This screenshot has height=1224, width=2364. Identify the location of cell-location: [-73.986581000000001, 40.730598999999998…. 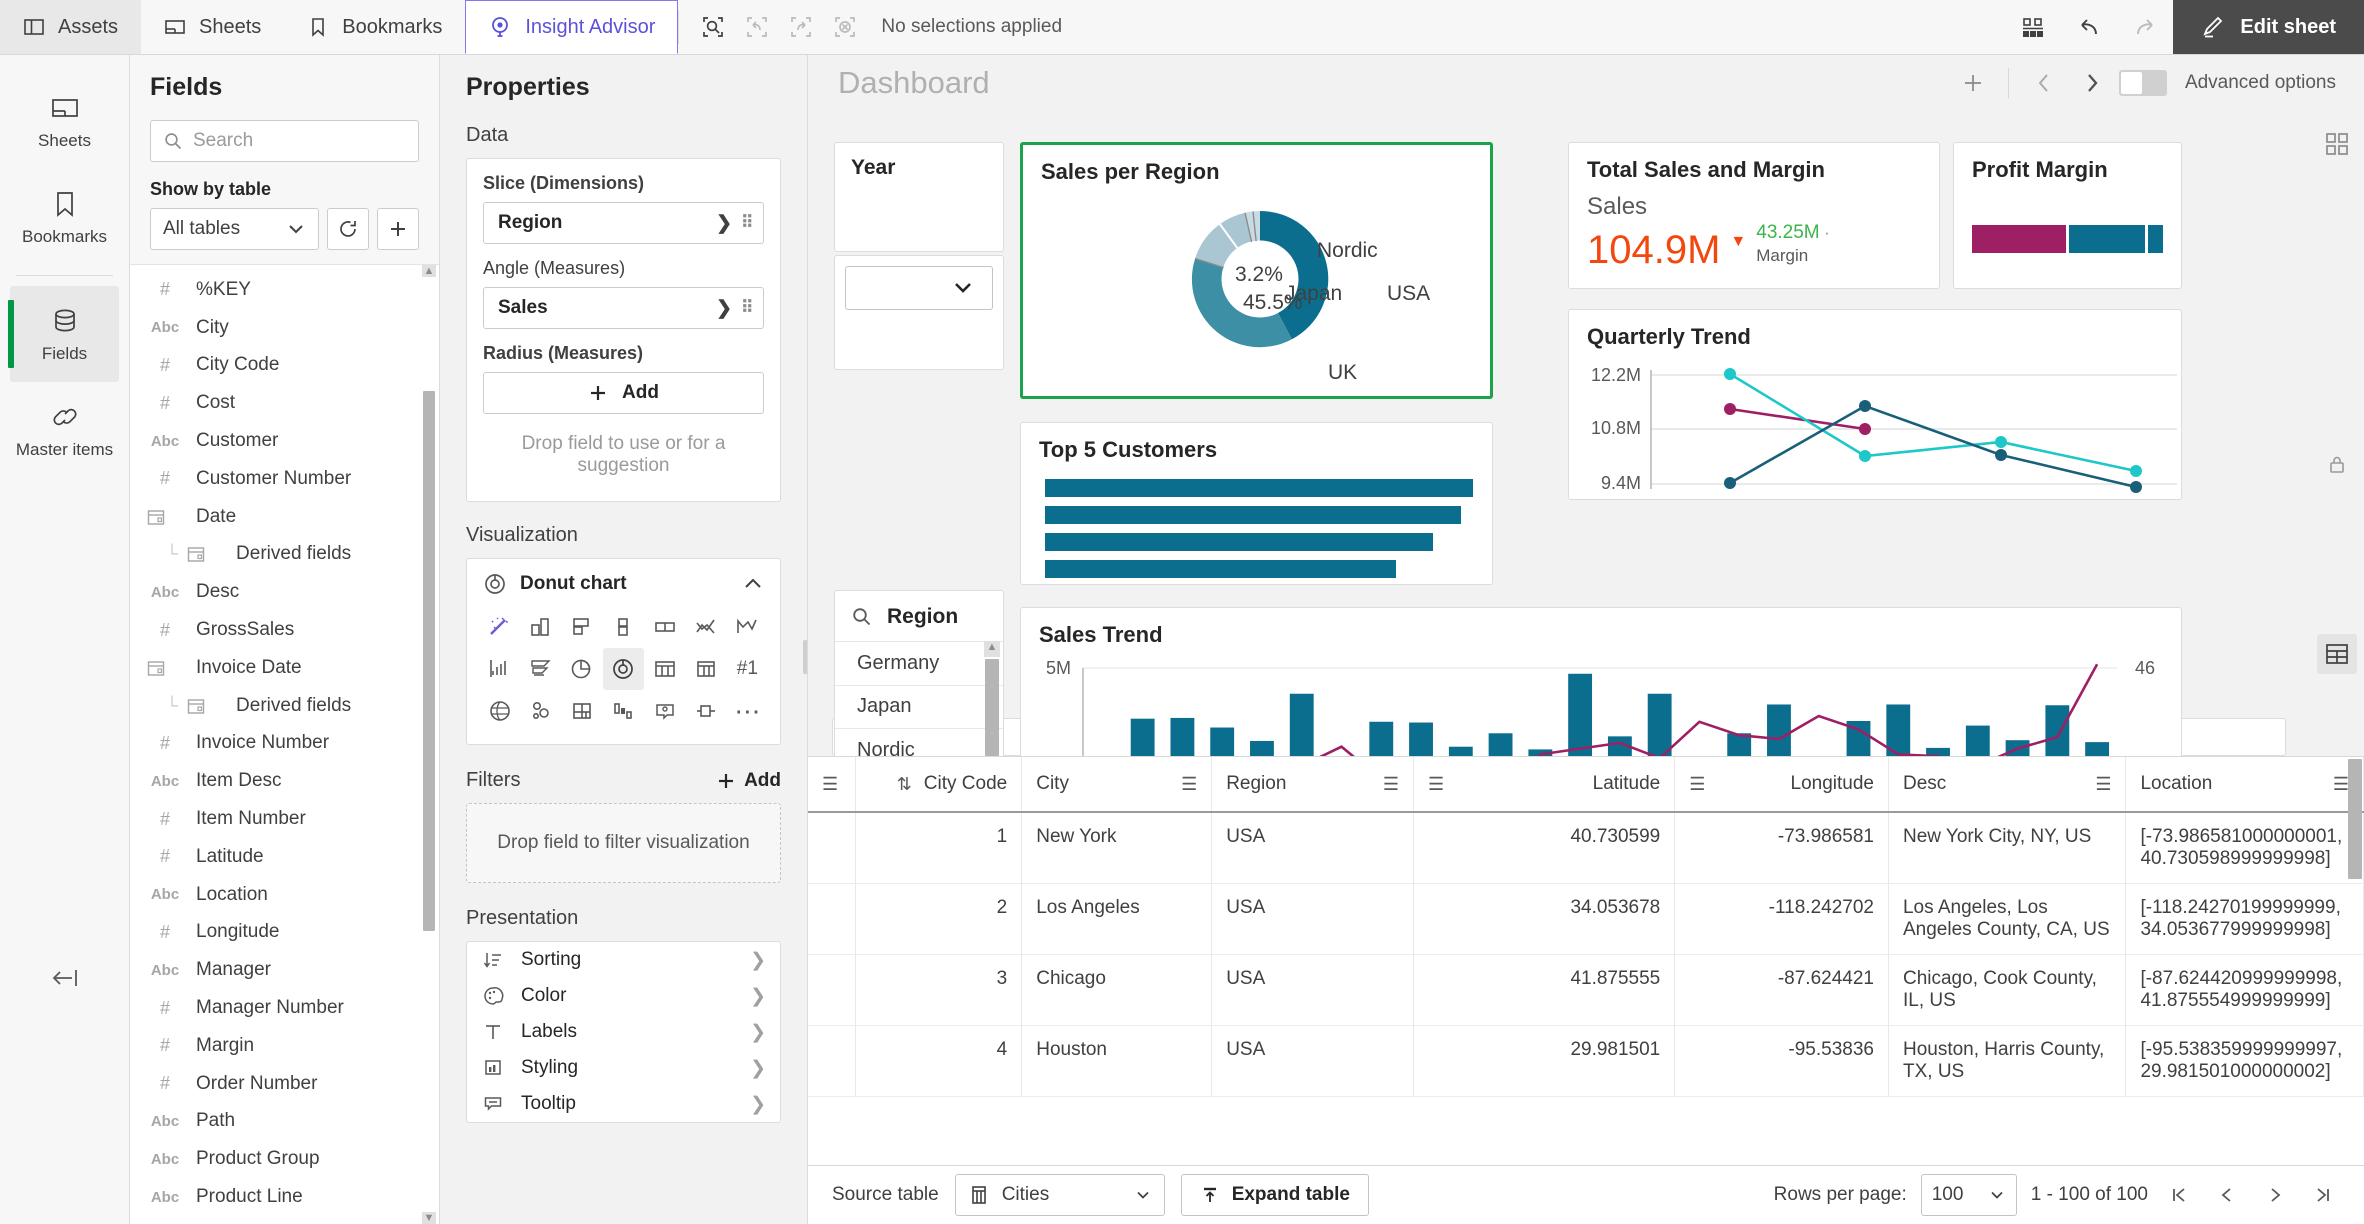
(2244, 848).